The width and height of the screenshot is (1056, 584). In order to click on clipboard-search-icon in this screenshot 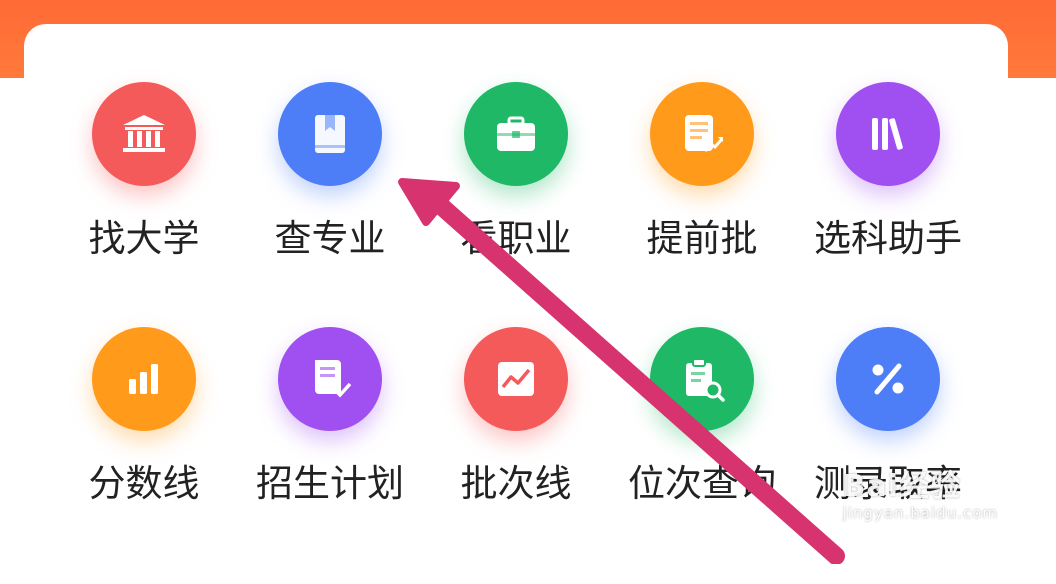, I will do `click(702, 379)`.